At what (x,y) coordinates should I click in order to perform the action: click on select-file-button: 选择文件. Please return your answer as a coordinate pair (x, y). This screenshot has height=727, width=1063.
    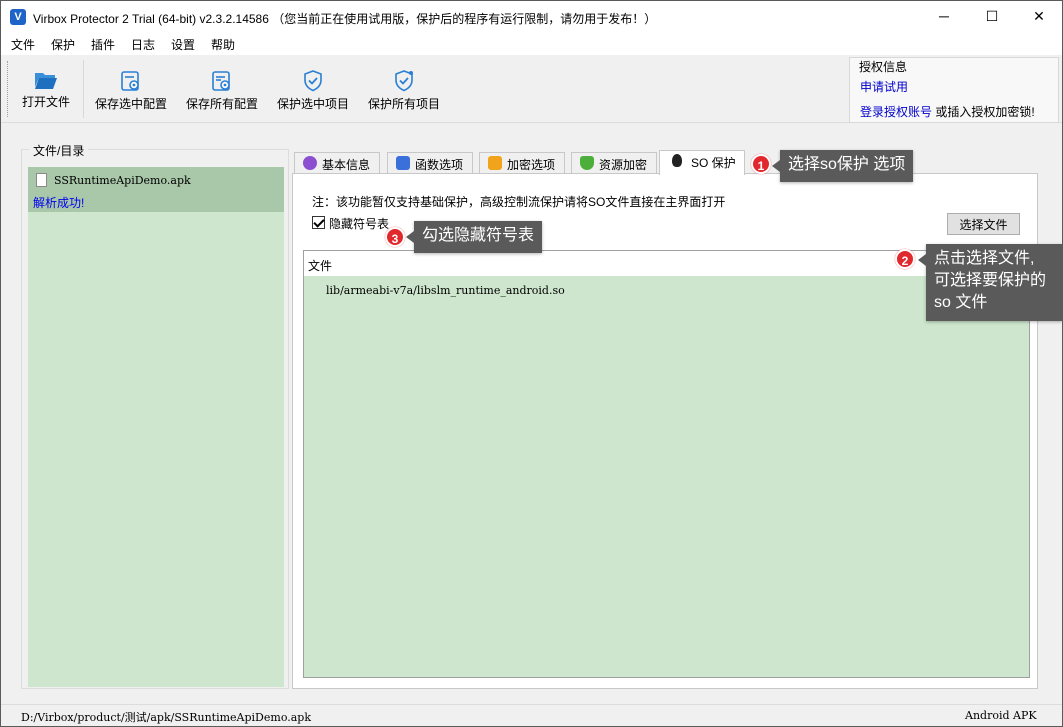
    Looking at the image, I should click on (983, 224).